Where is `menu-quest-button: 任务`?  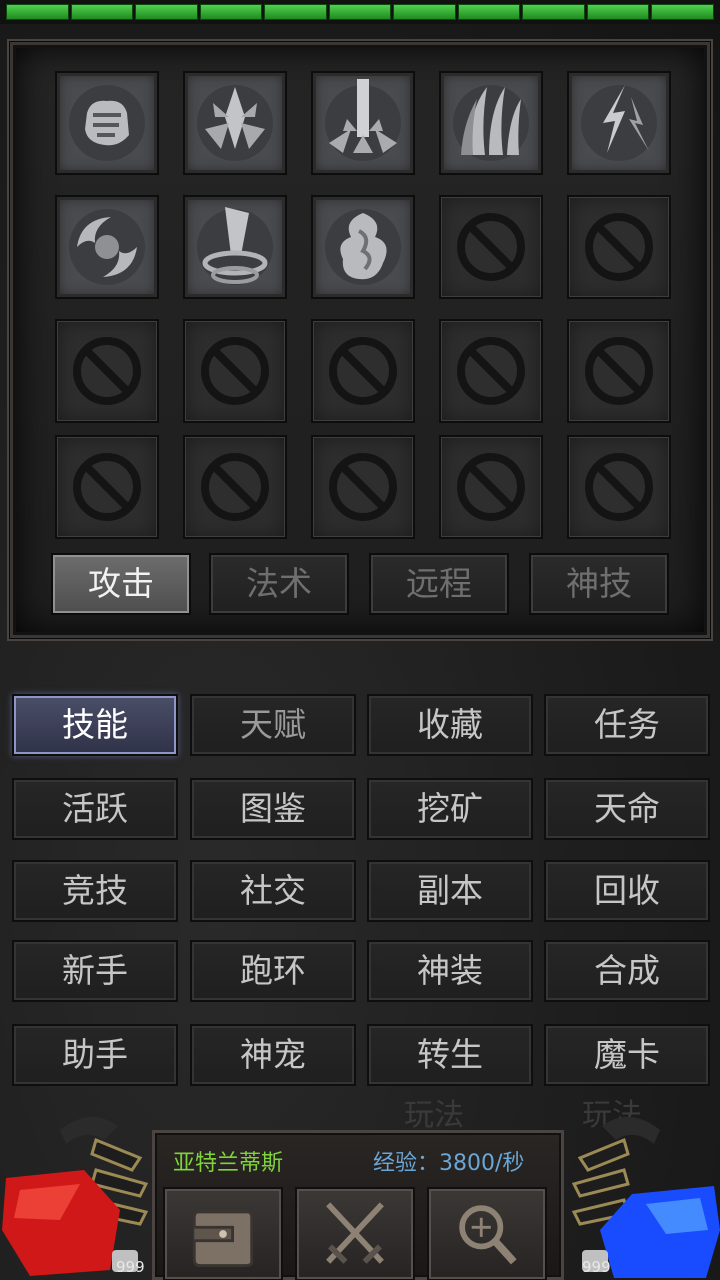
menu-quest-button: 任务 is located at coordinates (627, 725).